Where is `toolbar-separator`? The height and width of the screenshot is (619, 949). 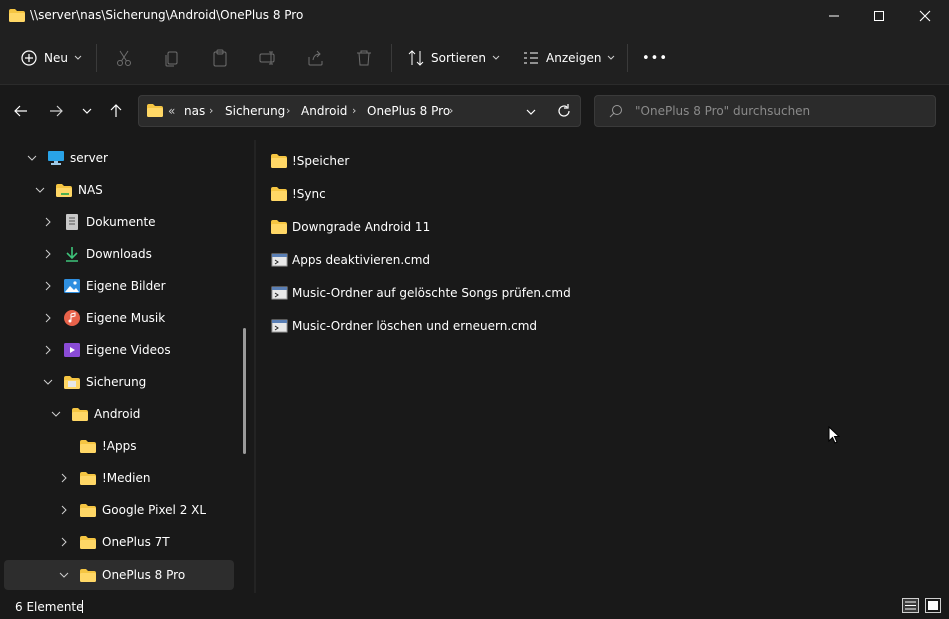 toolbar-separator is located at coordinates (627, 58).